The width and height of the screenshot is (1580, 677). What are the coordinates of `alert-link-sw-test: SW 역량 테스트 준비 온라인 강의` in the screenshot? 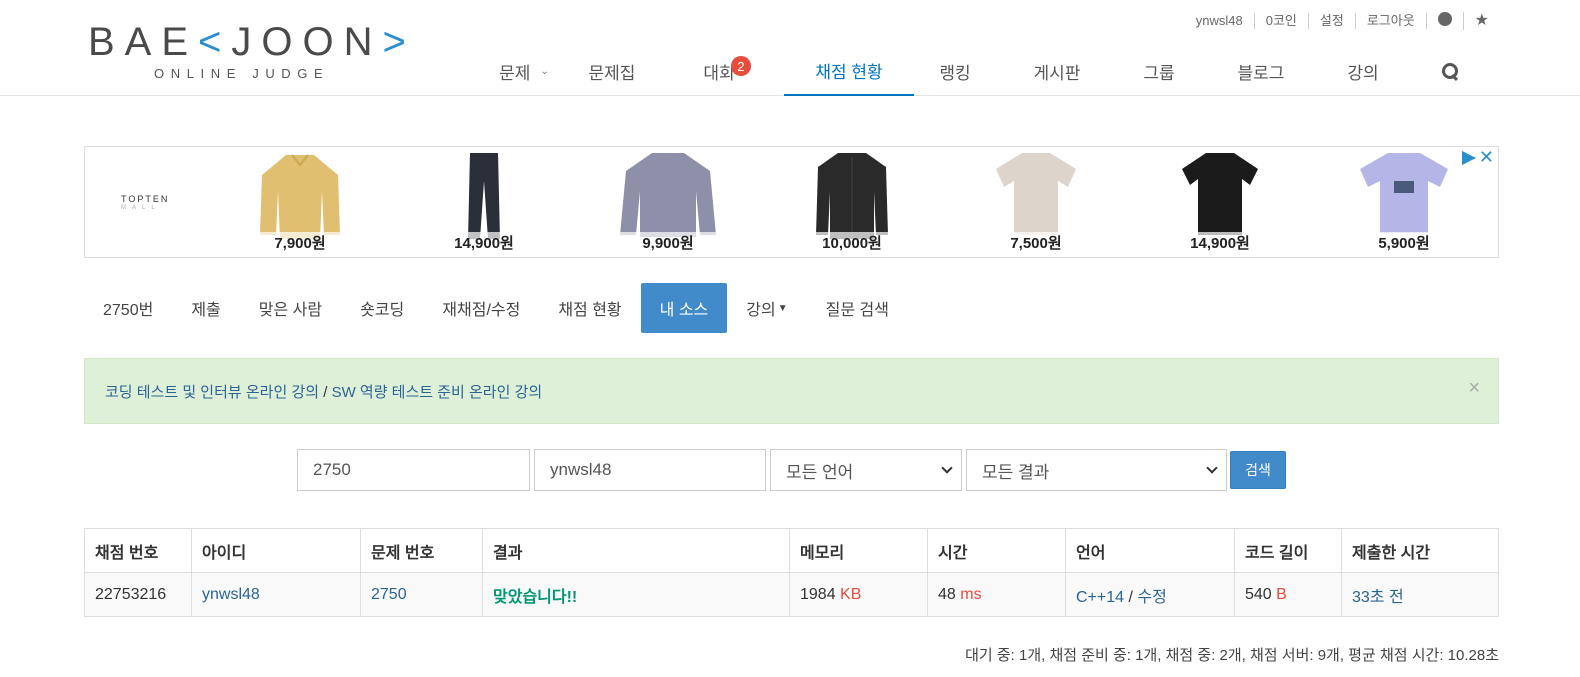 It's located at (437, 392).